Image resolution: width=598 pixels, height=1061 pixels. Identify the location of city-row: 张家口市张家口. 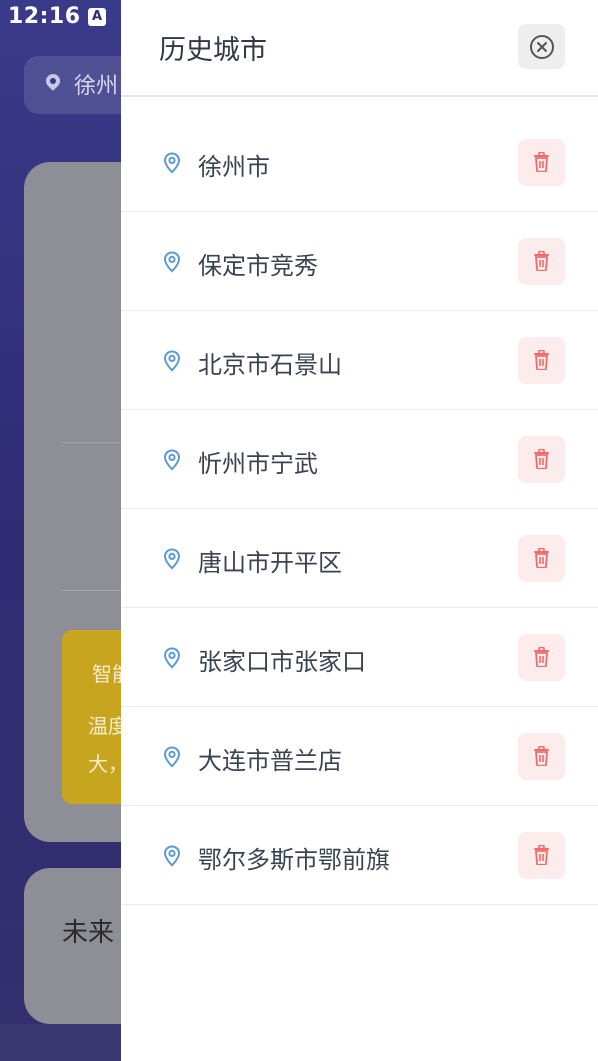
(359, 657).